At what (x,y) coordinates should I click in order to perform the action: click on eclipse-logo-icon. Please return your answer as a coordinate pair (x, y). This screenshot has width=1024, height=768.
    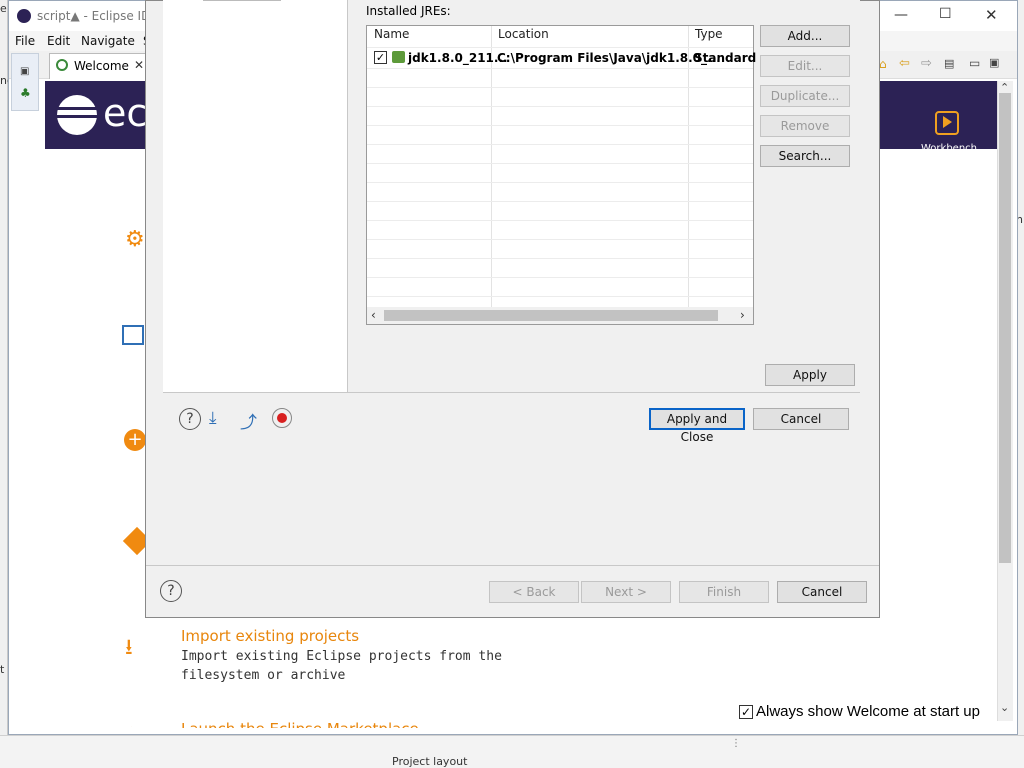
    Looking at the image, I should click on (24, 16).